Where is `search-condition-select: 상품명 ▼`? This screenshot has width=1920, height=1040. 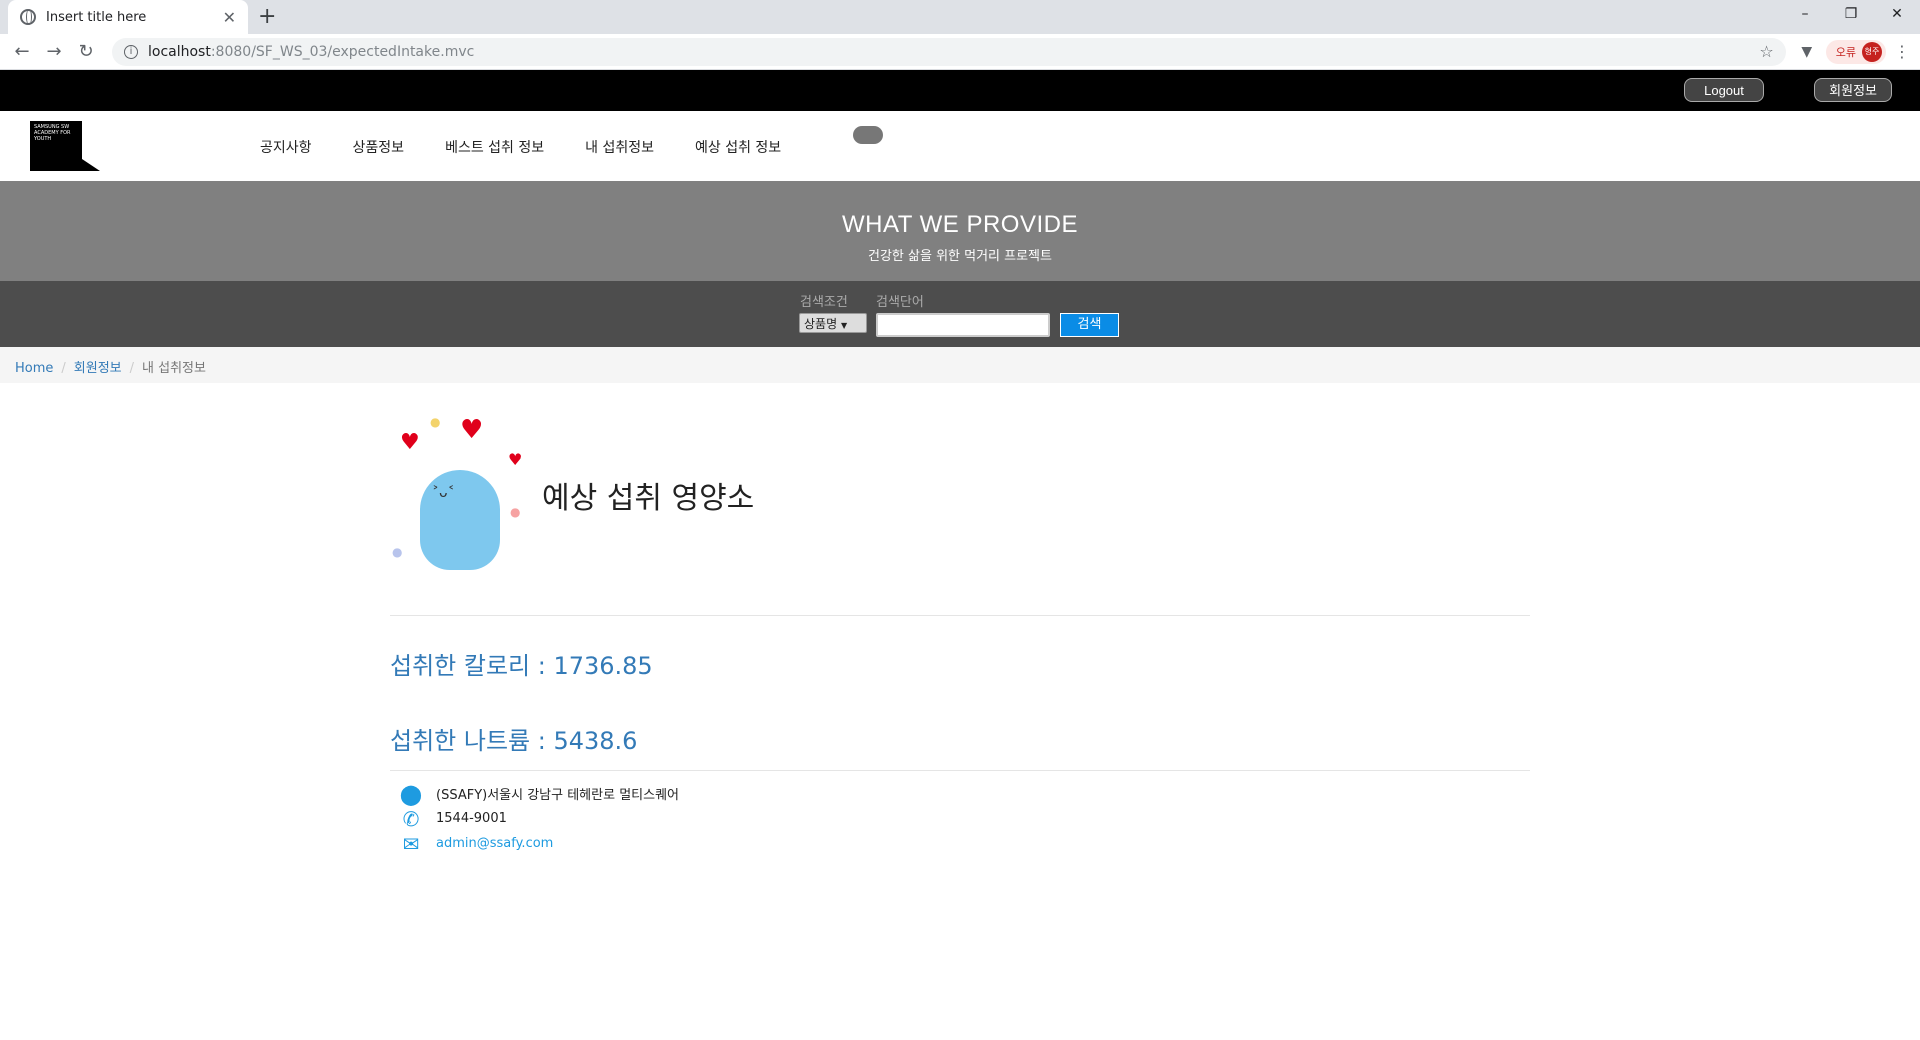
search-condition-select: 상품명 ▼ is located at coordinates (833, 323).